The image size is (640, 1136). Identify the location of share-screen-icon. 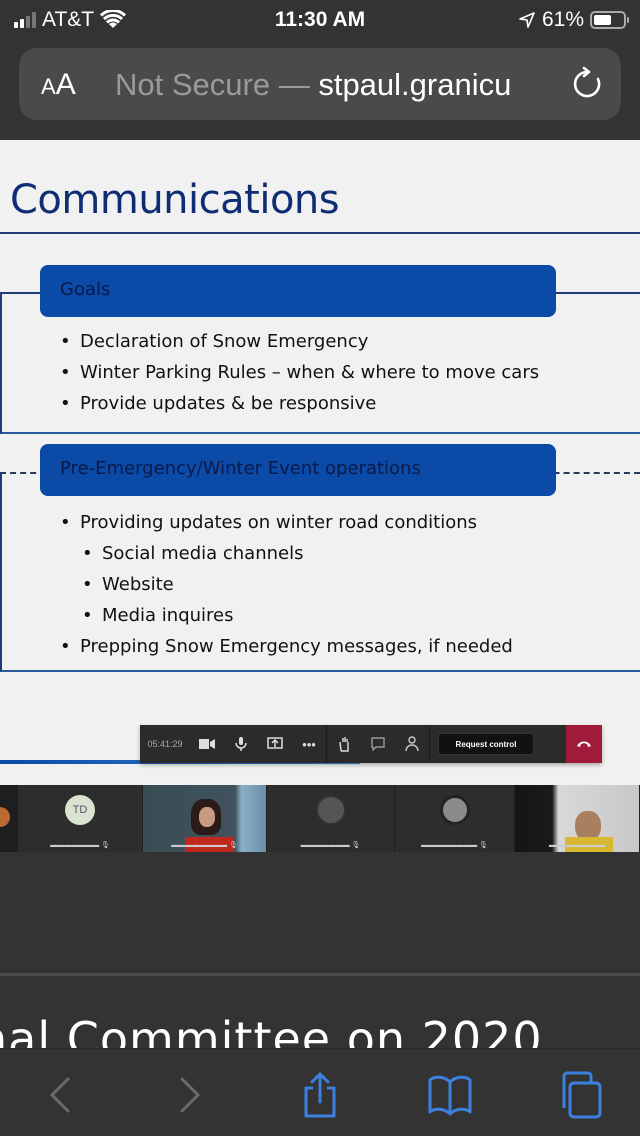
(275, 744).